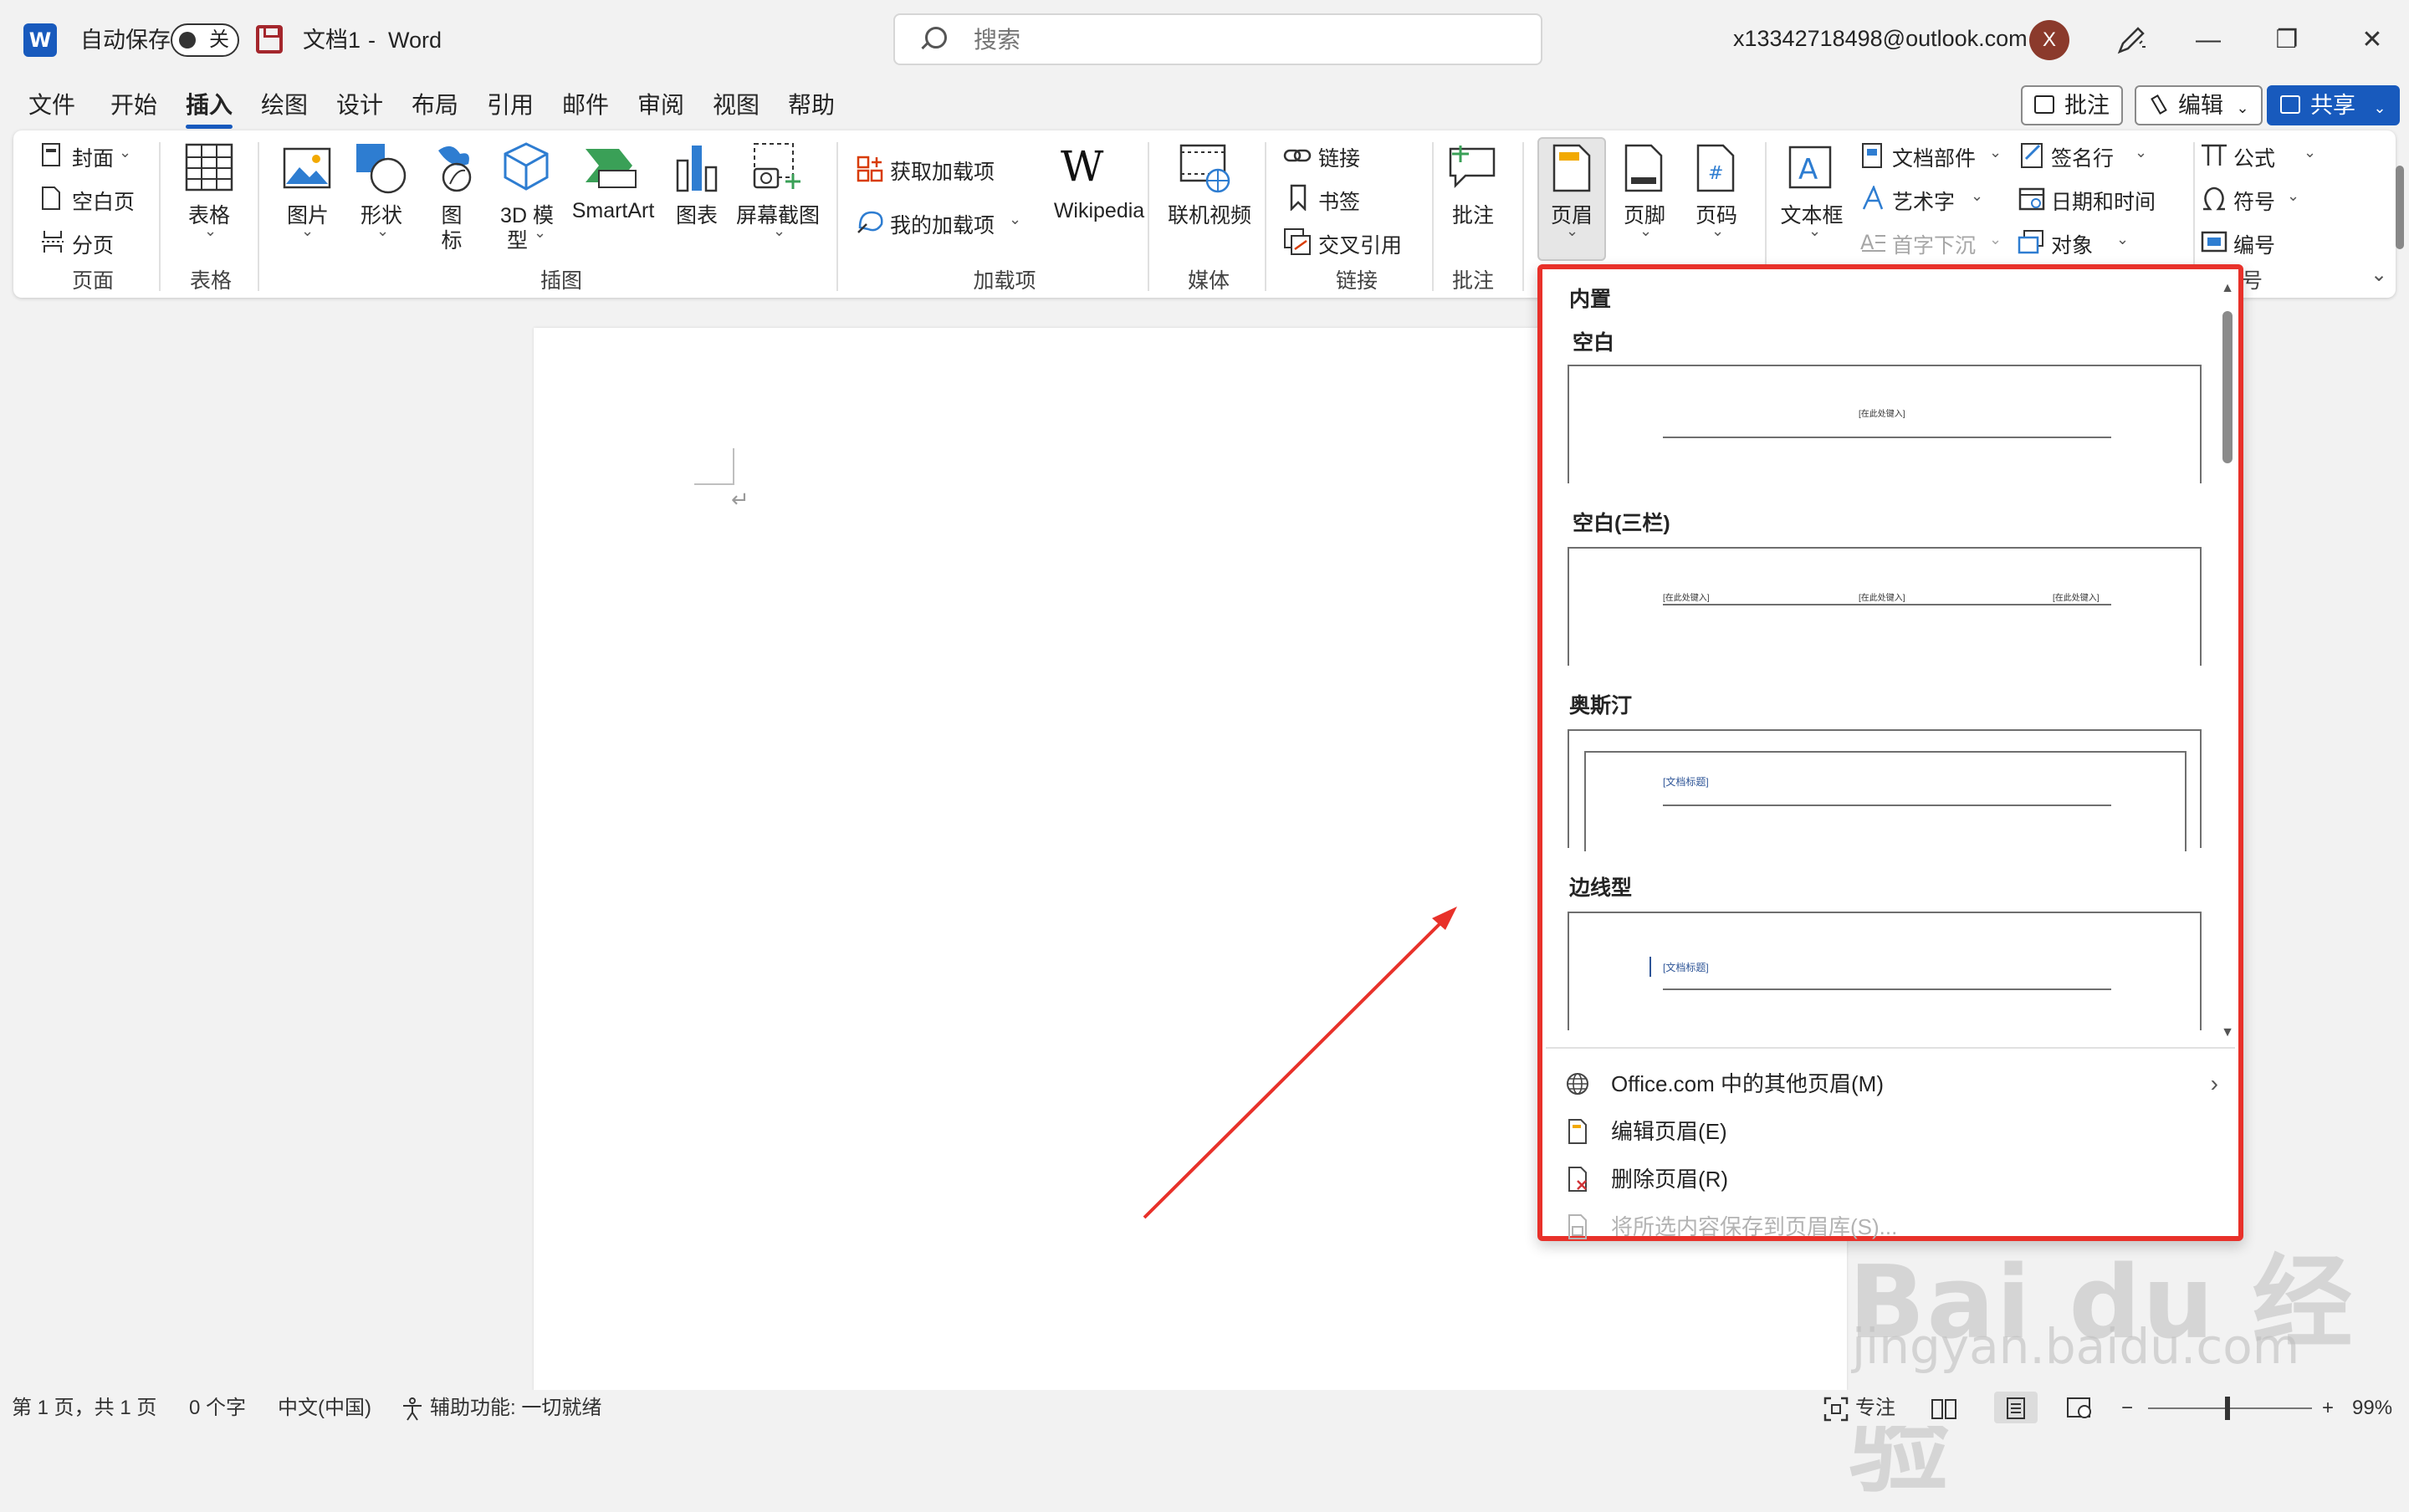  I want to click on tab-design: 设计, so click(359, 105).